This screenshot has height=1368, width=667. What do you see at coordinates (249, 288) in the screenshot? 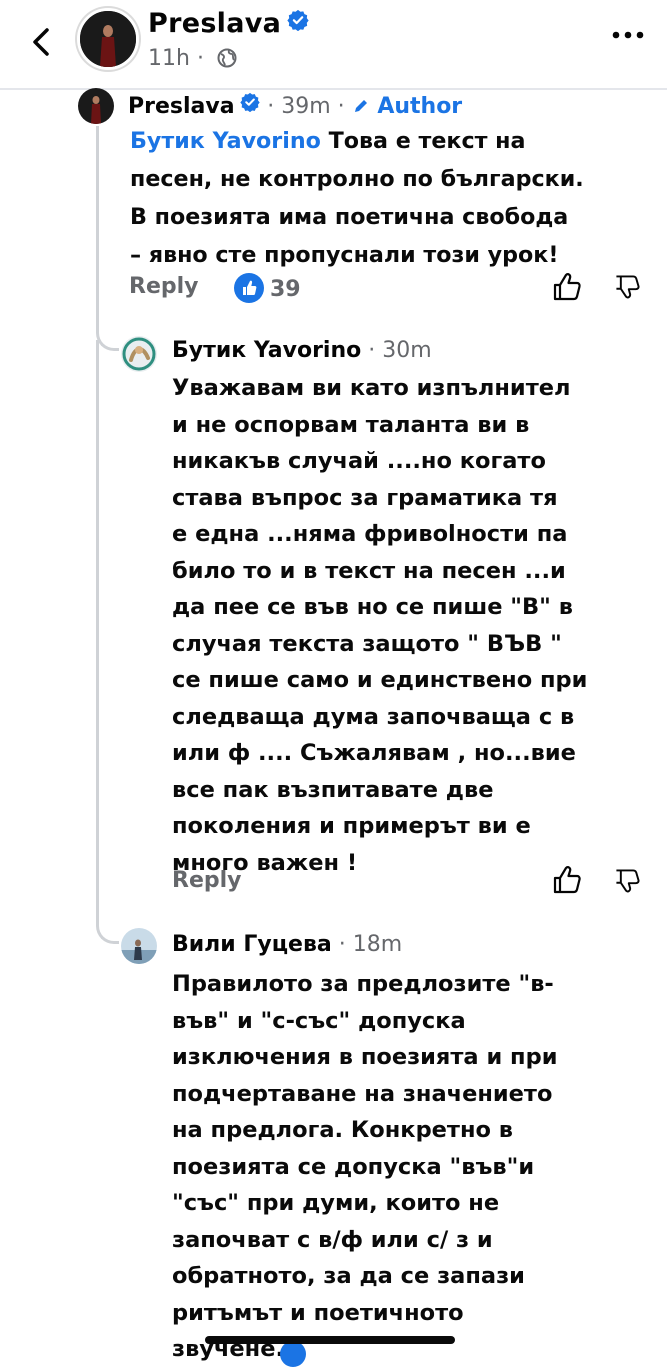
I see `like-badge-icon` at bounding box center [249, 288].